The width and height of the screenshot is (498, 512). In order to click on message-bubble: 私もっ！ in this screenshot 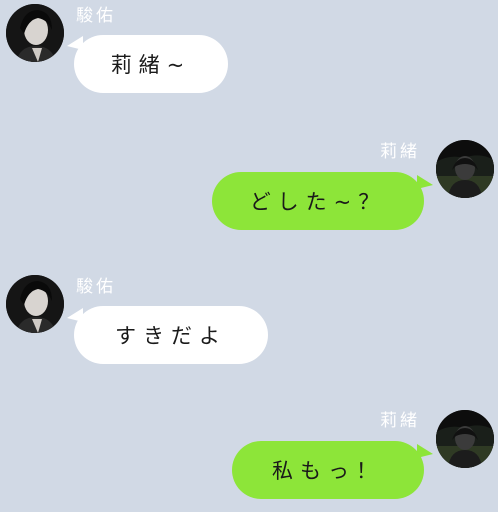, I will do `click(328, 470)`.